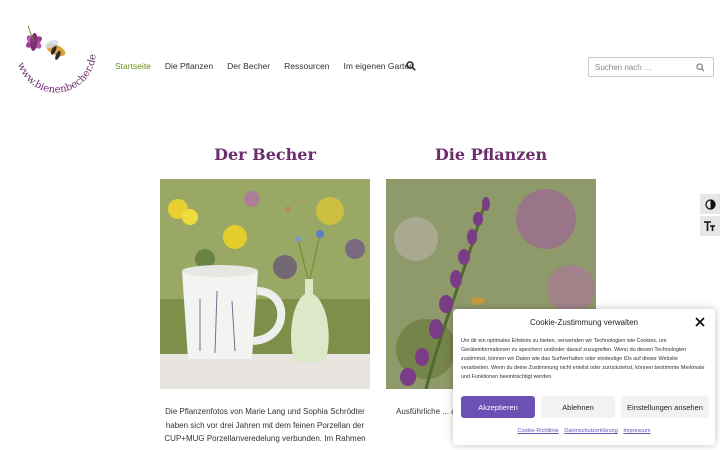 Image resolution: width=720 pixels, height=450 pixels. I want to click on contrast-icon, so click(710, 204).